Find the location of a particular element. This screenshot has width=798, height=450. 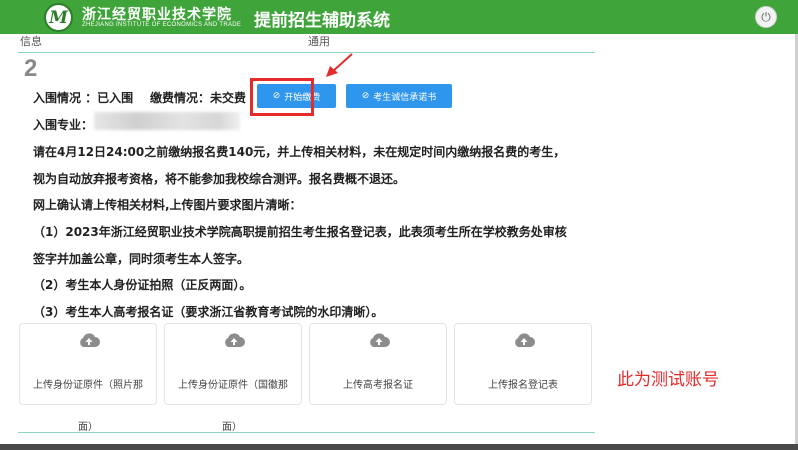

instruction-line: 网上确认请上传相关材料,上传图片要求图片清晰： is located at coordinates (167, 205).